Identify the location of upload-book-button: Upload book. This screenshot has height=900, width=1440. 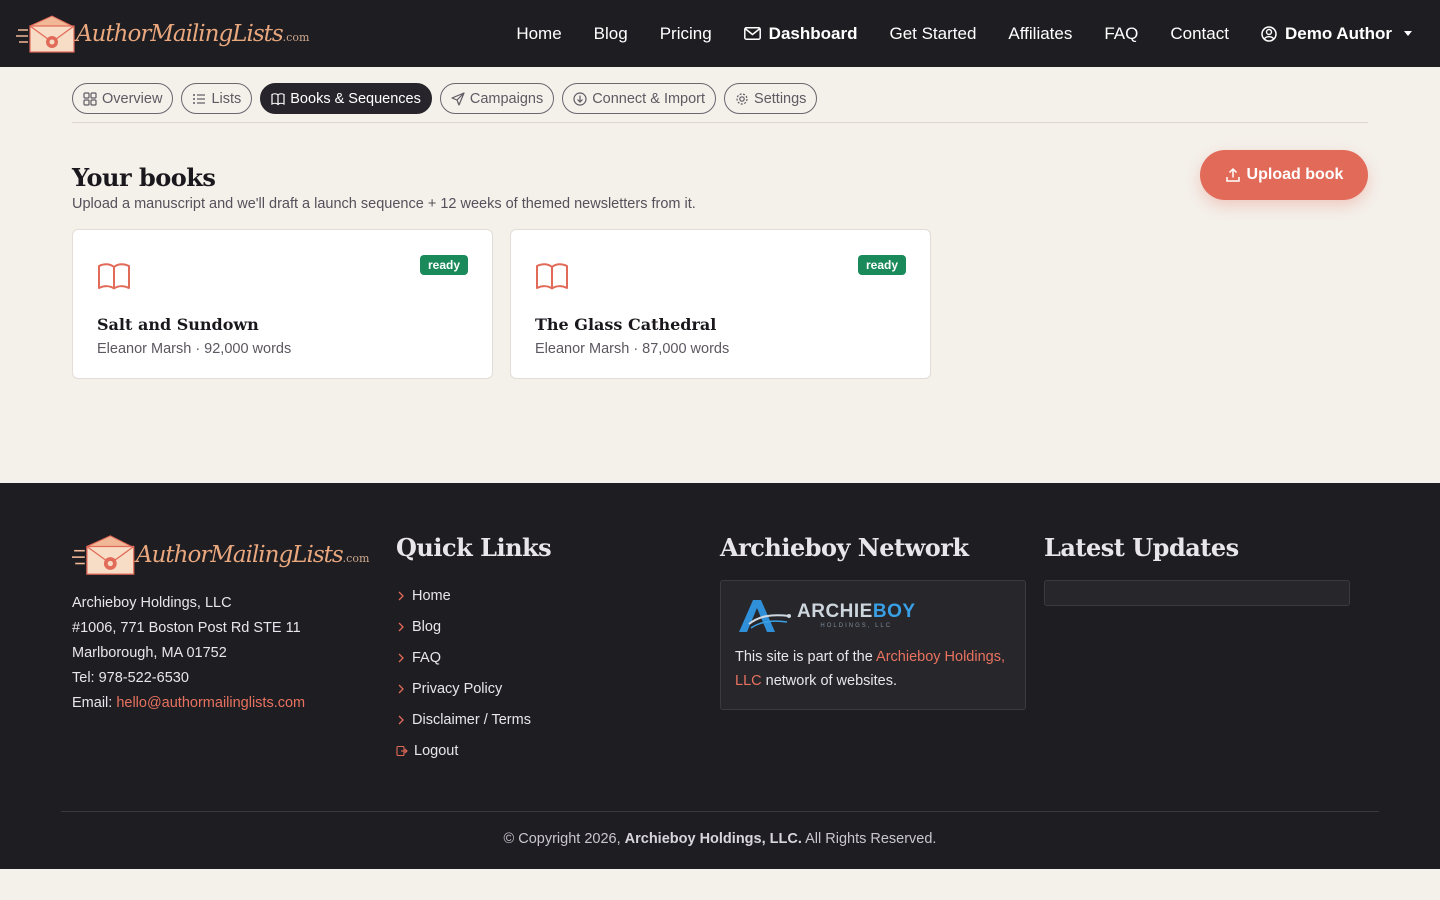
(1284, 175).